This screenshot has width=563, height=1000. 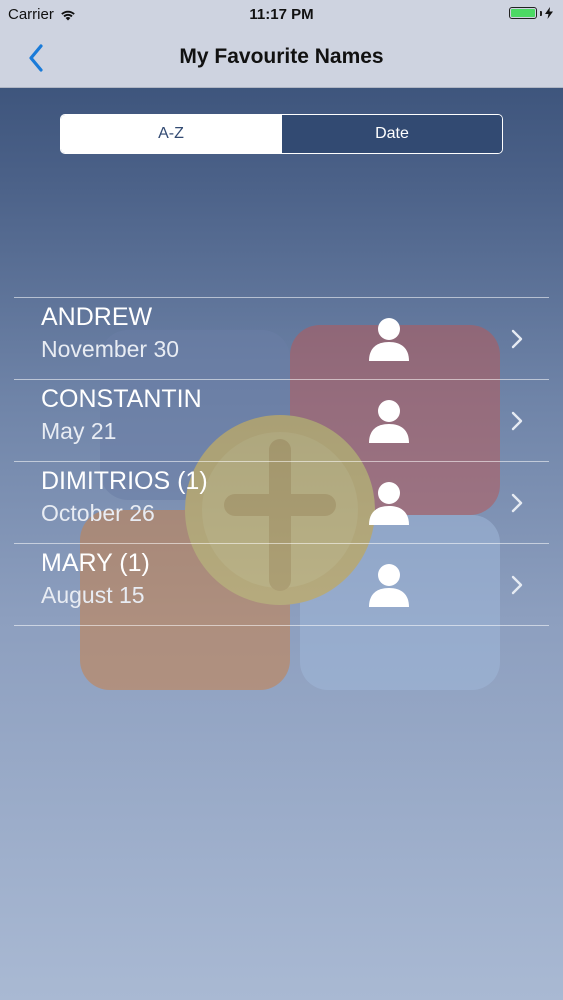 I want to click on page-title: My Favourite Names, so click(x=281, y=56).